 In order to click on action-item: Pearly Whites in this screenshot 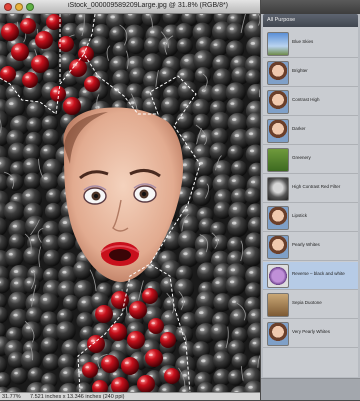, I will do `click(310, 247)`.